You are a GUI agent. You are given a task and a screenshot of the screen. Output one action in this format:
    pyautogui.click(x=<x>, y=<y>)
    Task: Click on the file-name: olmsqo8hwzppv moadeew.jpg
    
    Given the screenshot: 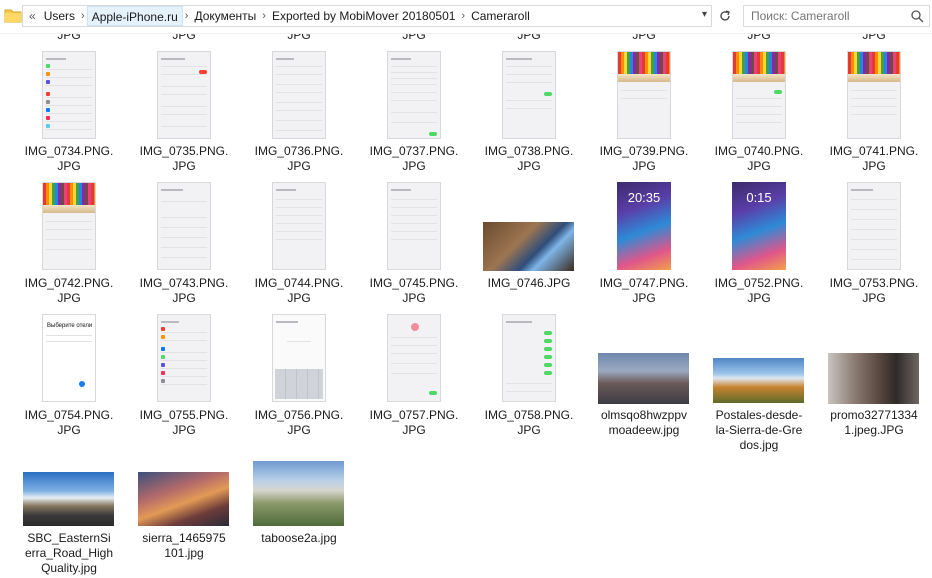 What is the action you would take?
    pyautogui.click(x=644, y=422)
    